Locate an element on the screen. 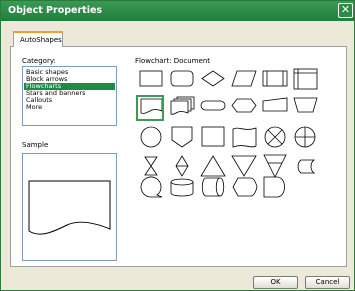  shape-delay is located at coordinates (274, 187).